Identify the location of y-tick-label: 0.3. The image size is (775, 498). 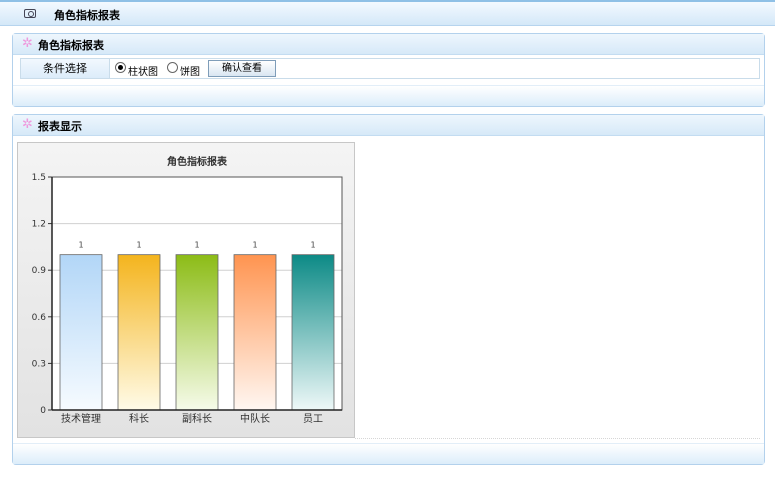
(39, 364).